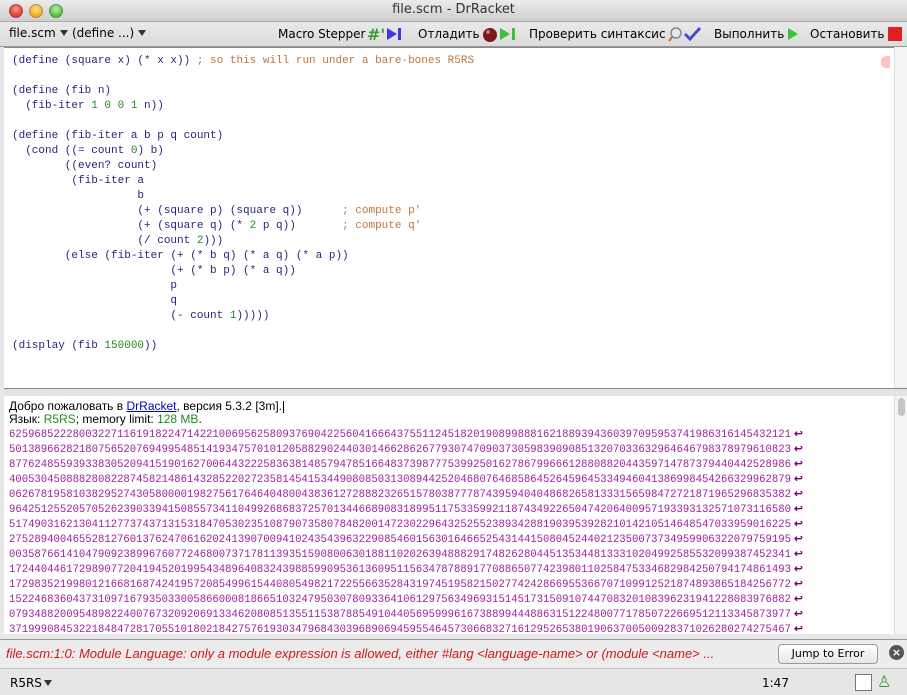 The height and width of the screenshot is (695, 907). I want to click on file-menu-label: file.scm, so click(32, 33).